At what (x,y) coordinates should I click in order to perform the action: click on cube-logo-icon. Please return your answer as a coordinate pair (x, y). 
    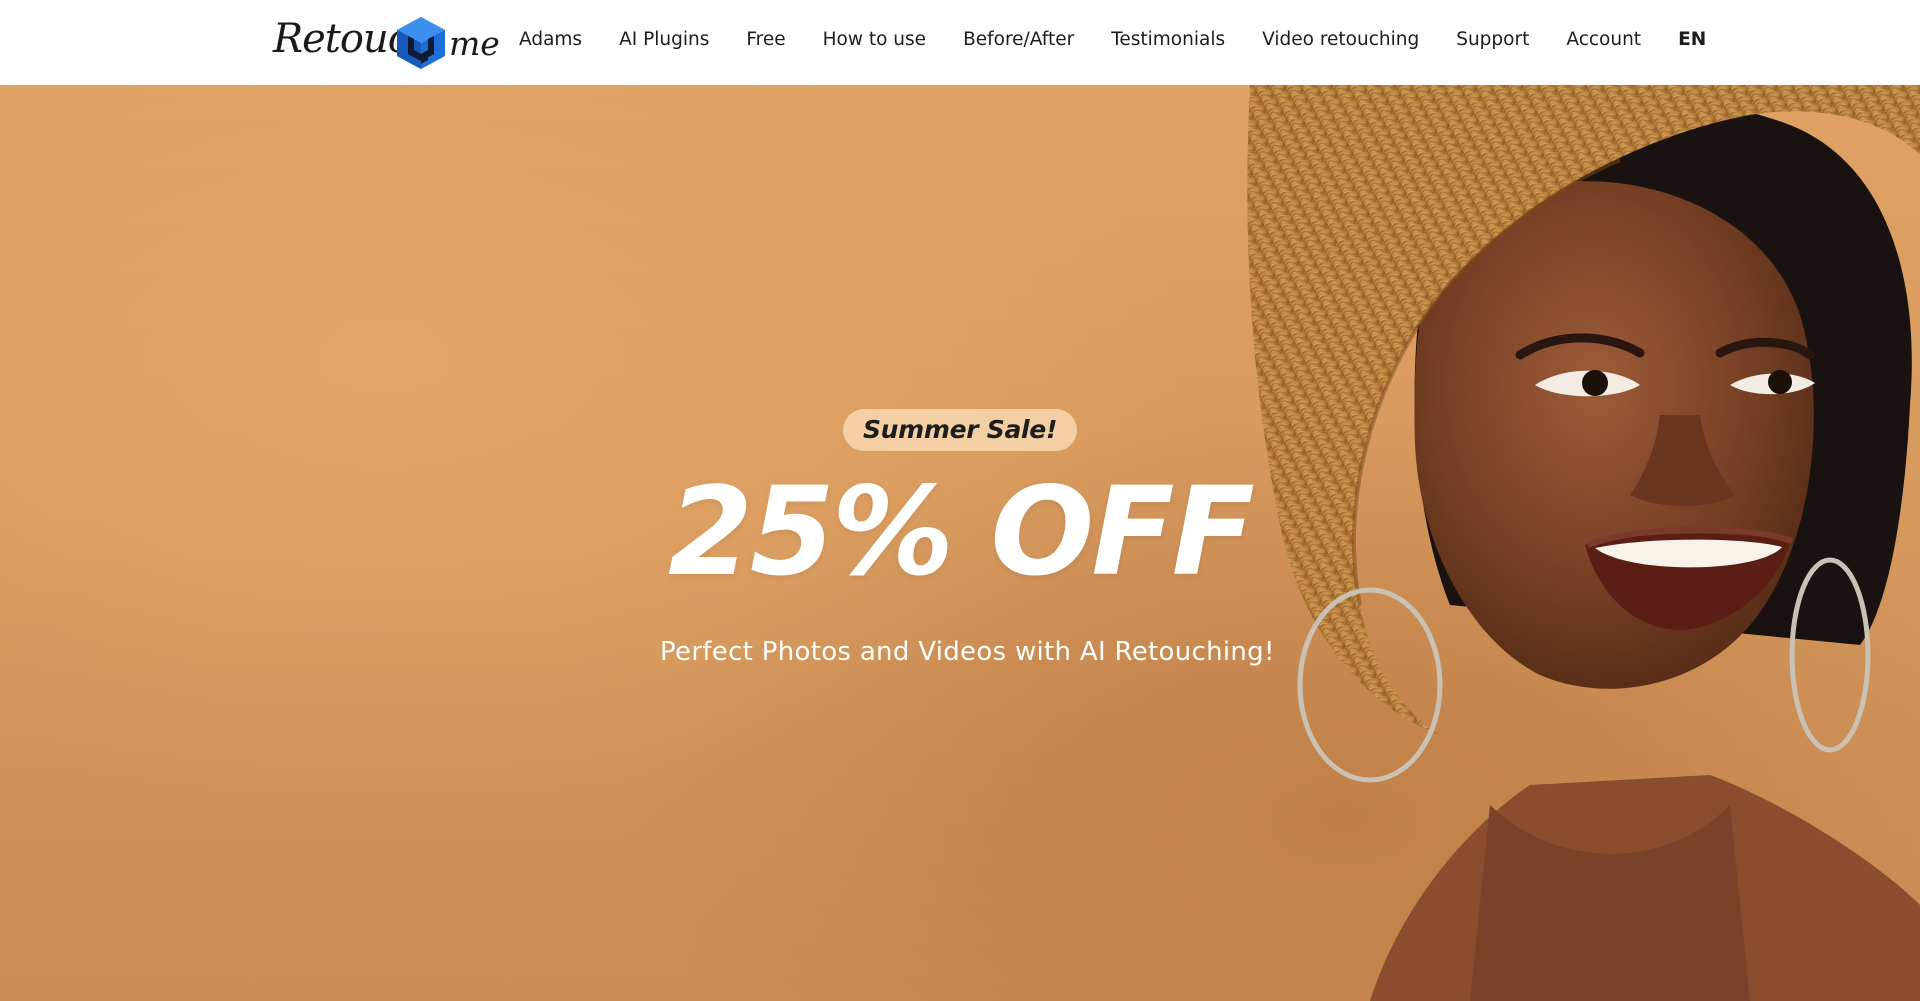
    Looking at the image, I should click on (421, 43).